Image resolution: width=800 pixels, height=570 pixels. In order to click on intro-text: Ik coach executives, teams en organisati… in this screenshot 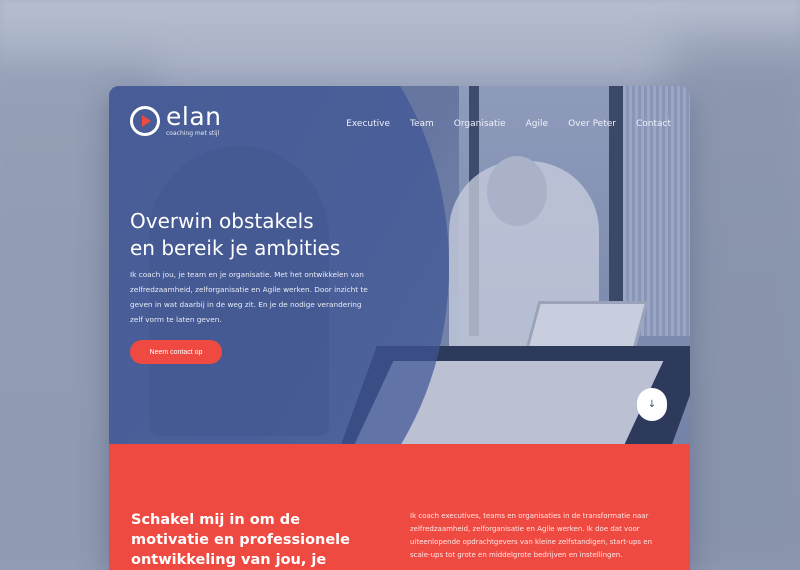, I will do `click(531, 535)`.